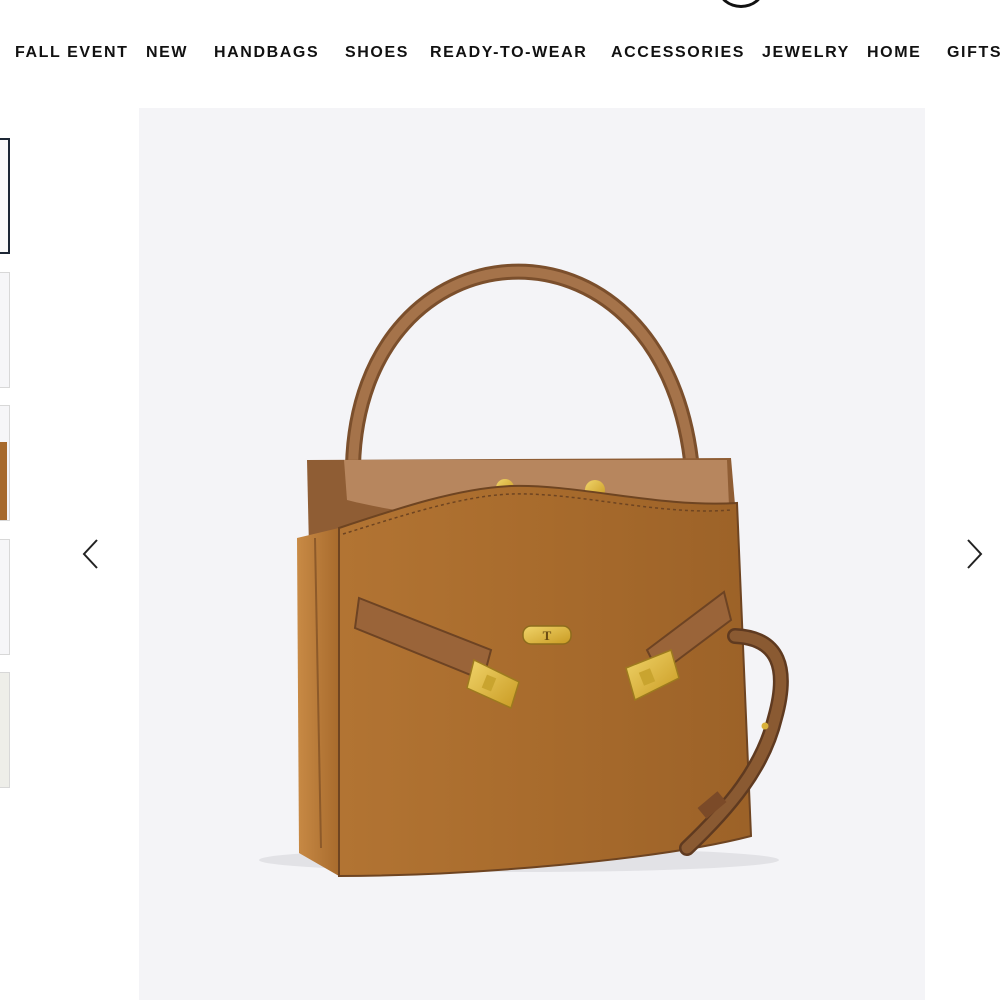 The image size is (1000, 1000). I want to click on next-image-button, so click(975, 554).